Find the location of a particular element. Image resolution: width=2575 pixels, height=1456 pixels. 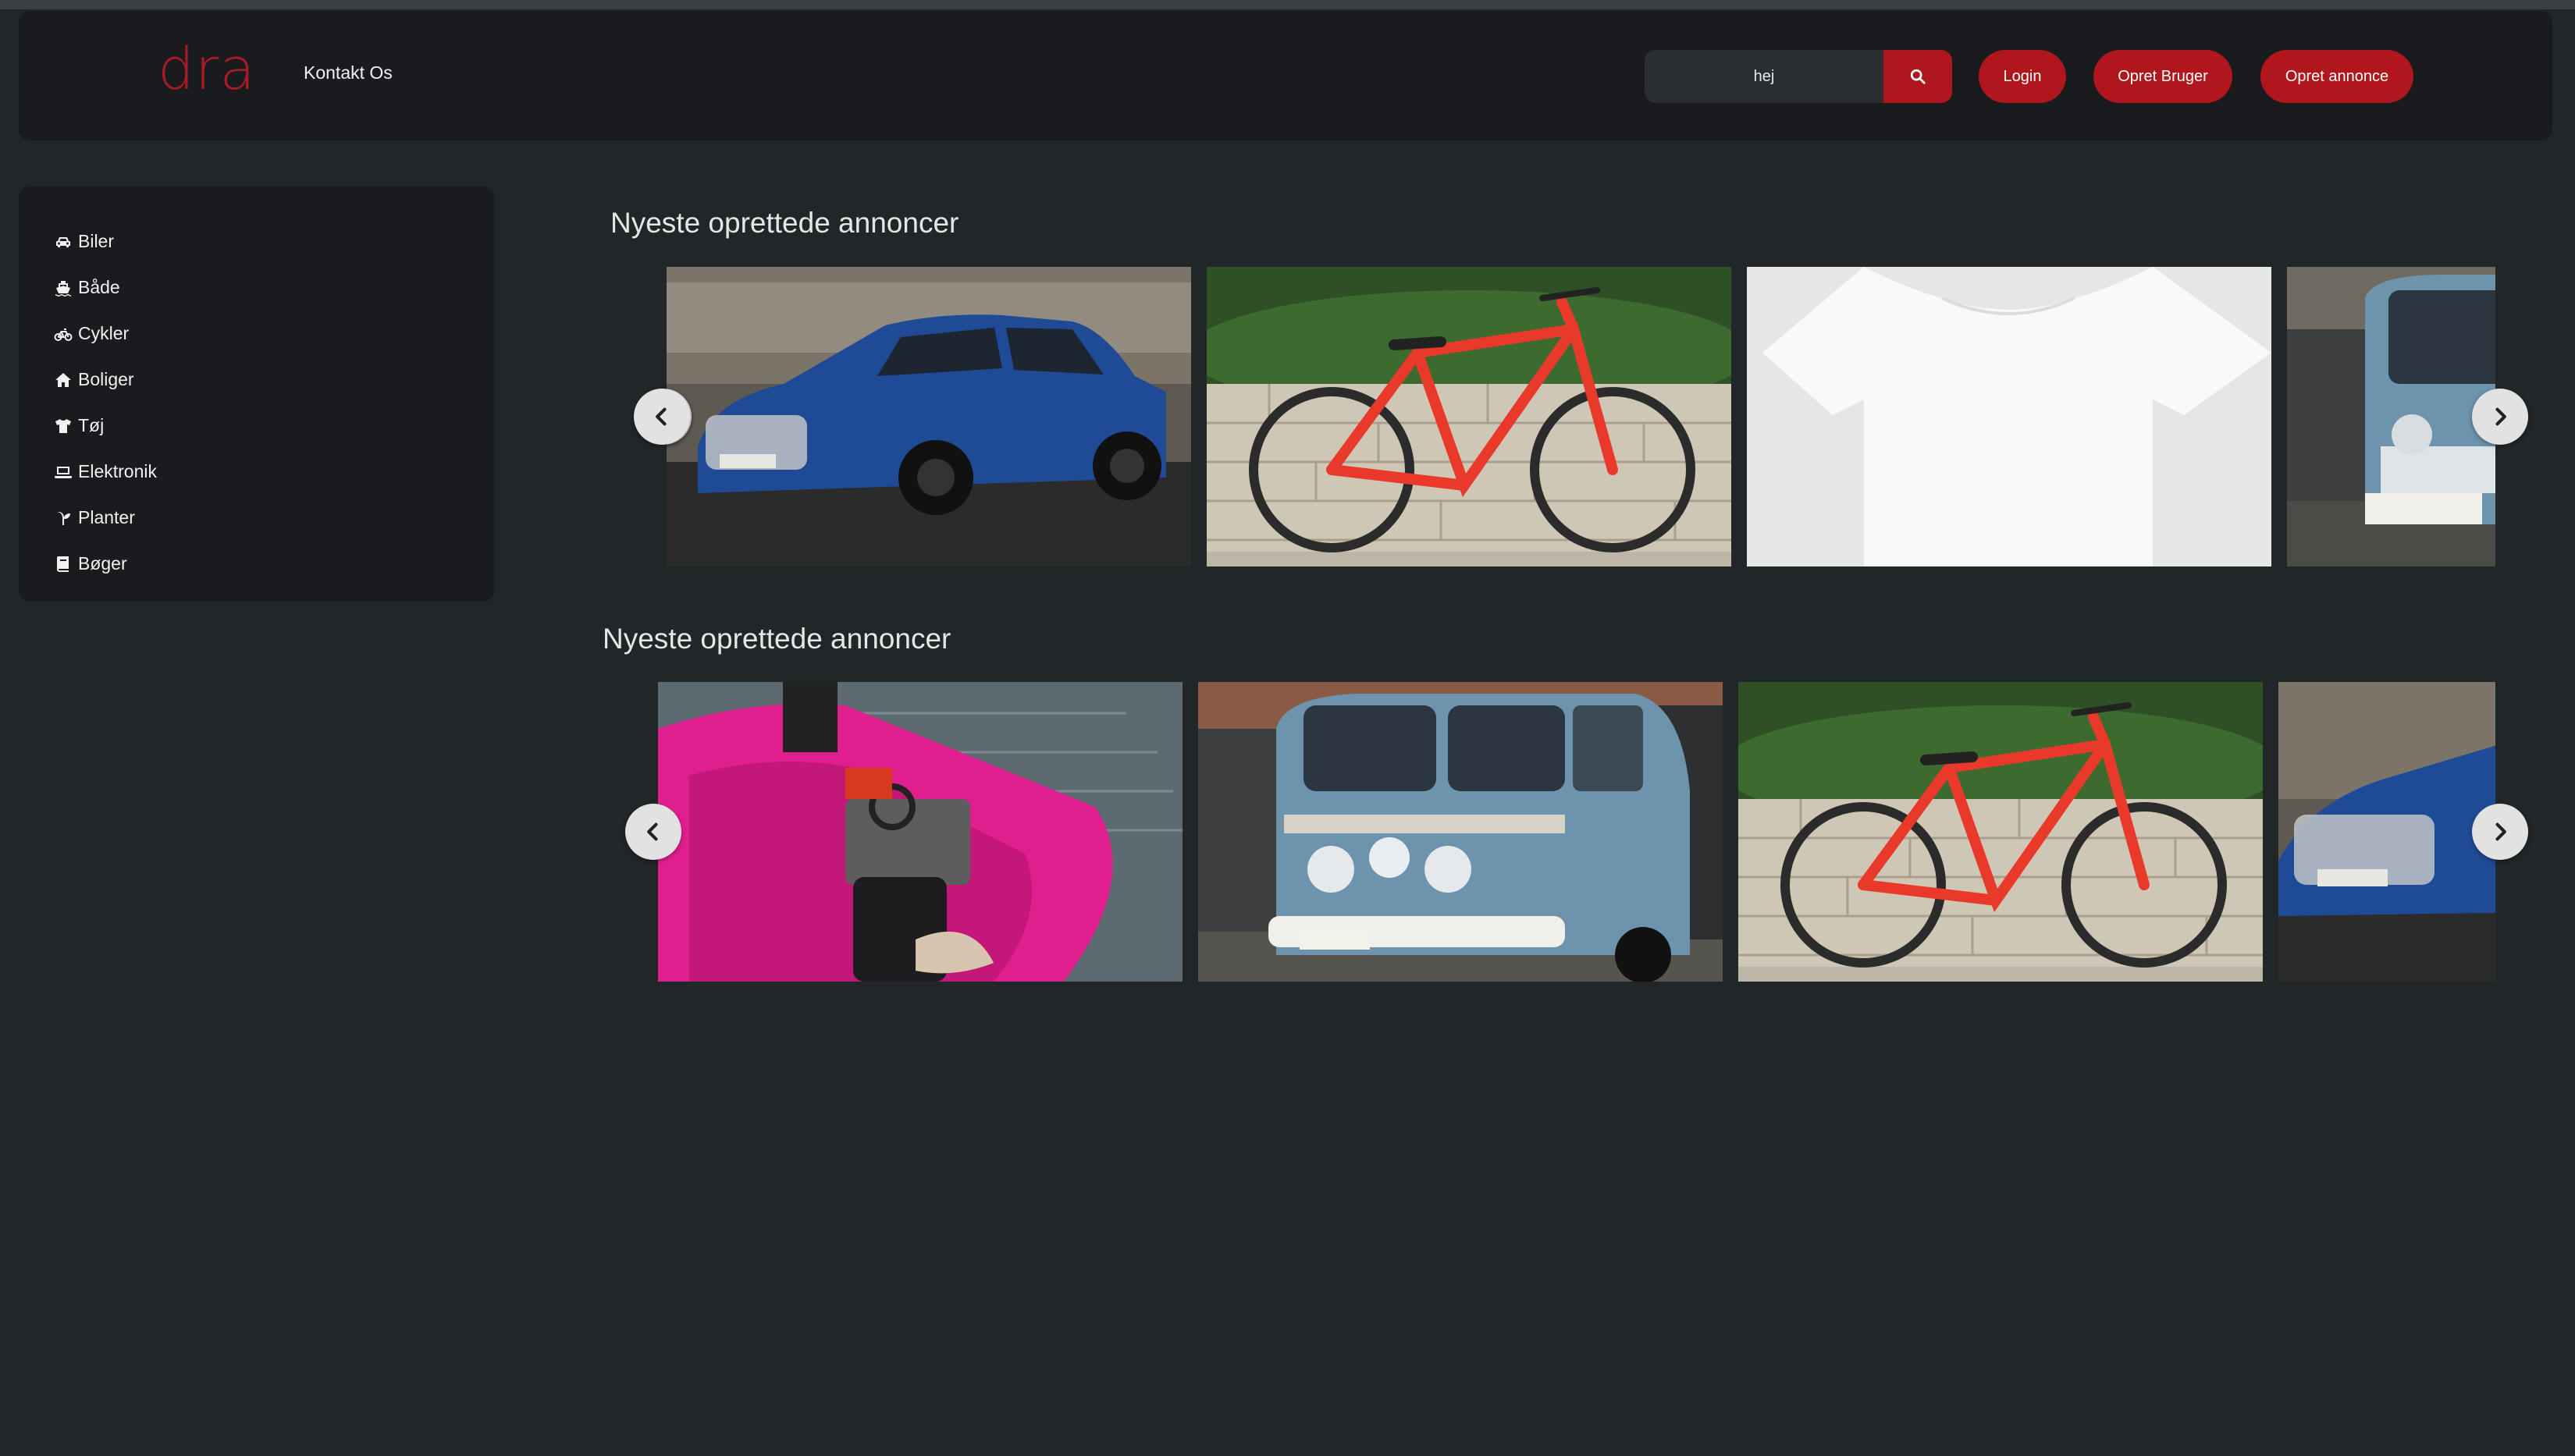

book-icon is located at coordinates (63, 564).